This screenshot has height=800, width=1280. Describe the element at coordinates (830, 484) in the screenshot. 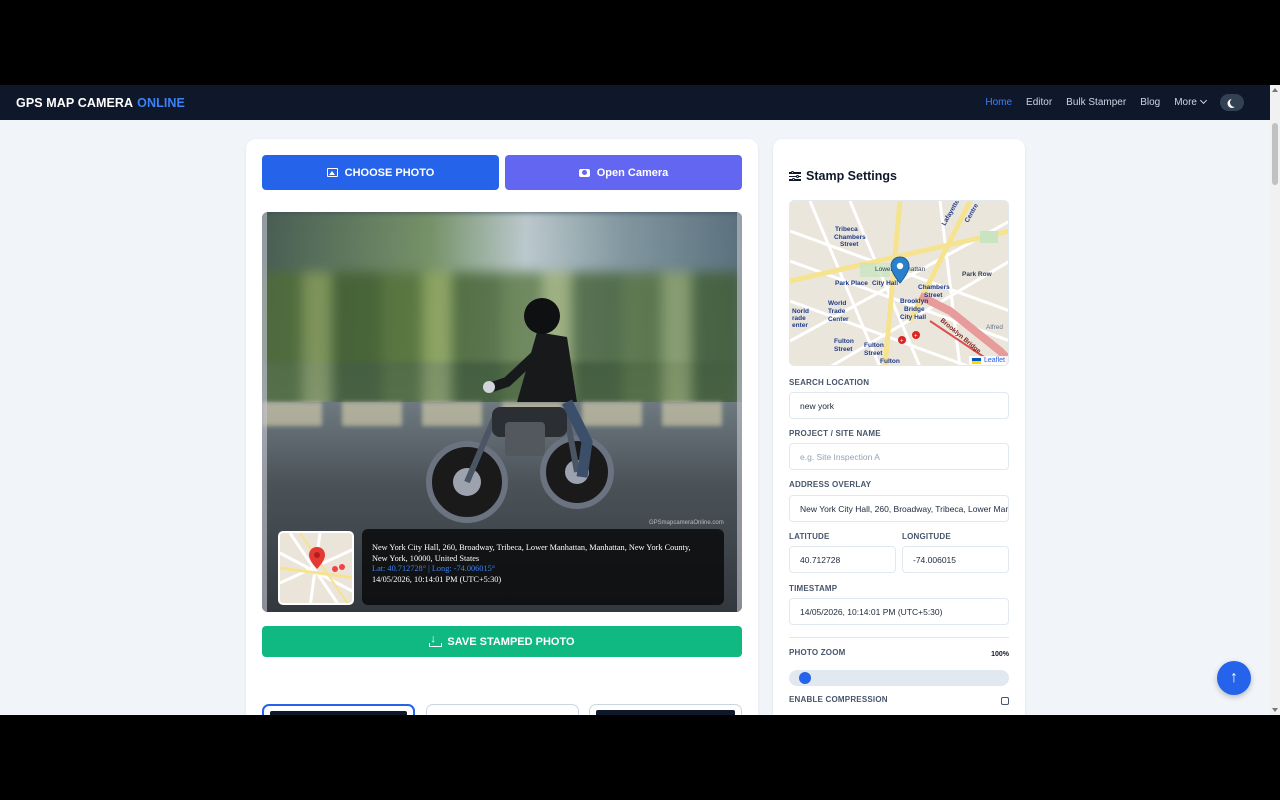

I see `address-overlay-label: ADDRESS OVERLAY` at that location.